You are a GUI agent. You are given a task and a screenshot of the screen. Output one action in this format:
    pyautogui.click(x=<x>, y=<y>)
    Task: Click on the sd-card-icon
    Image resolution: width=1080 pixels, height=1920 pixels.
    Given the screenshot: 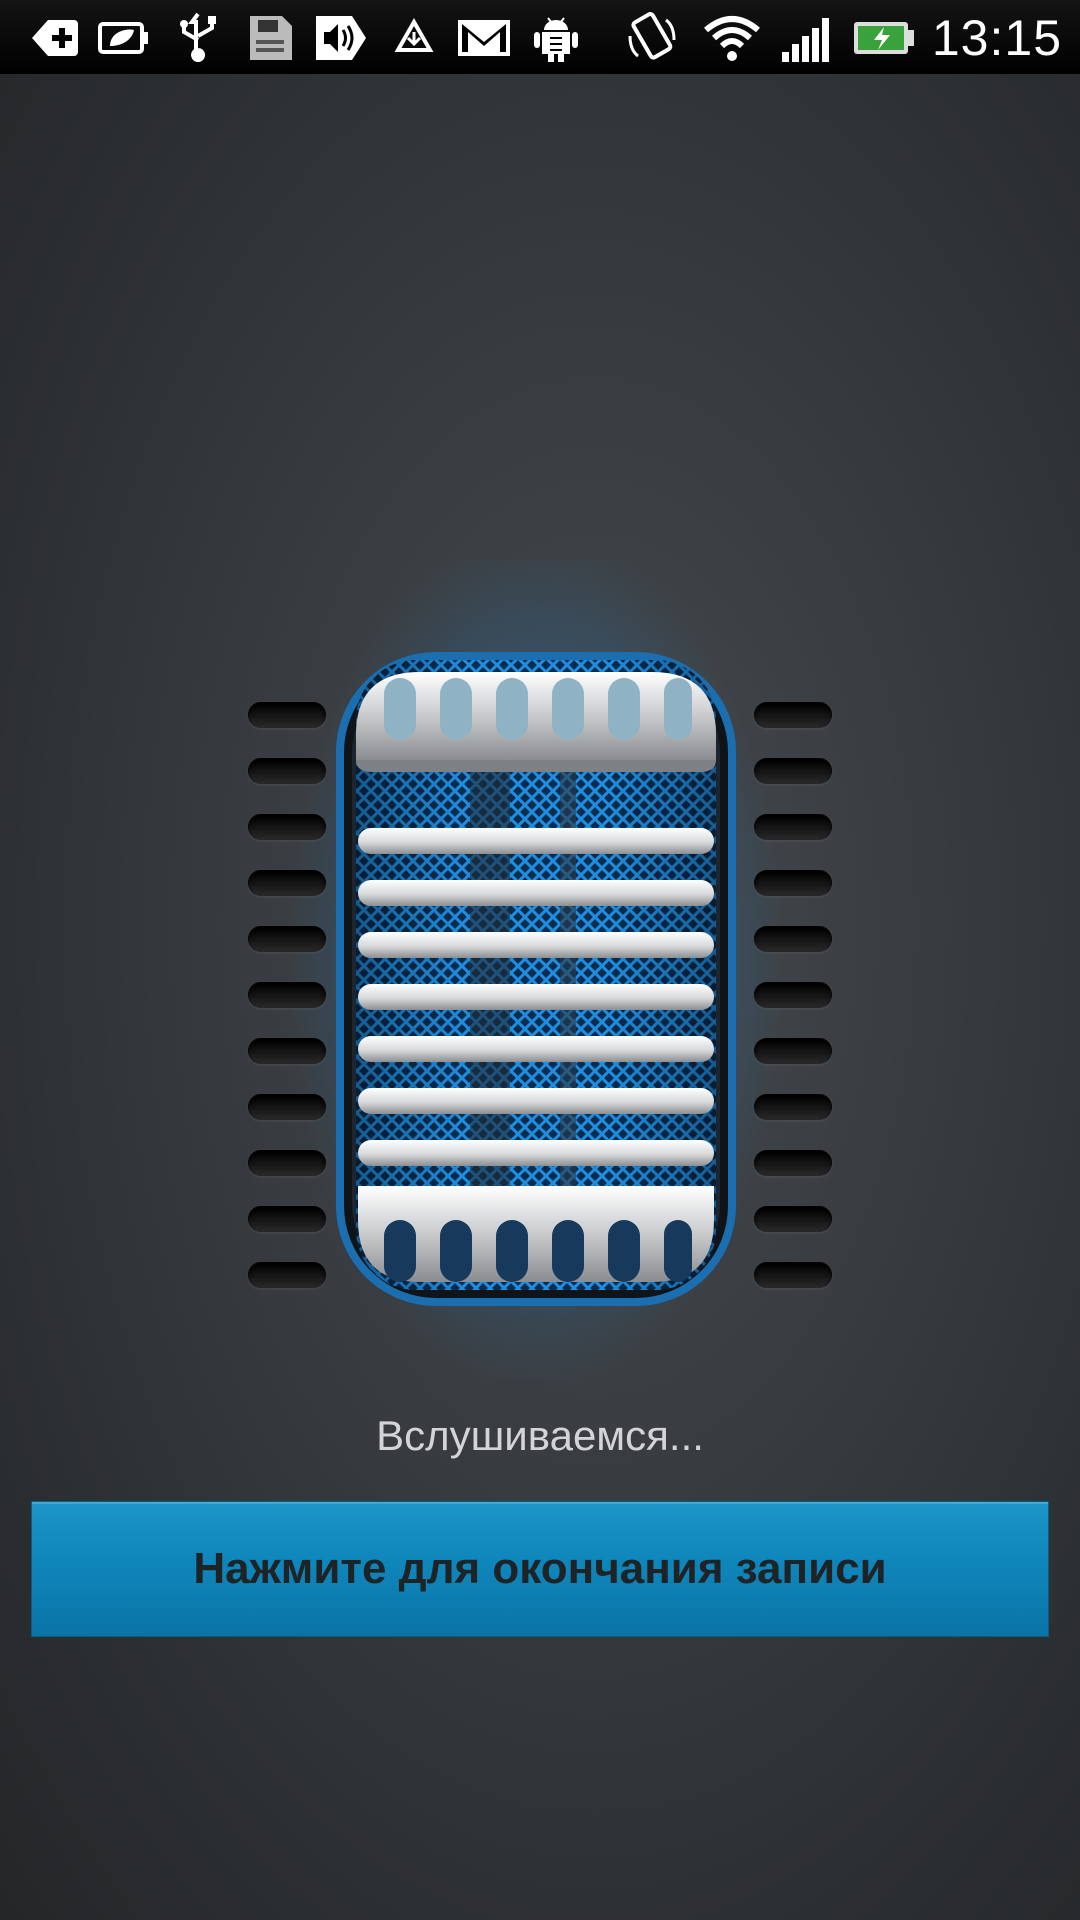 What is the action you would take?
    pyautogui.click(x=270, y=38)
    